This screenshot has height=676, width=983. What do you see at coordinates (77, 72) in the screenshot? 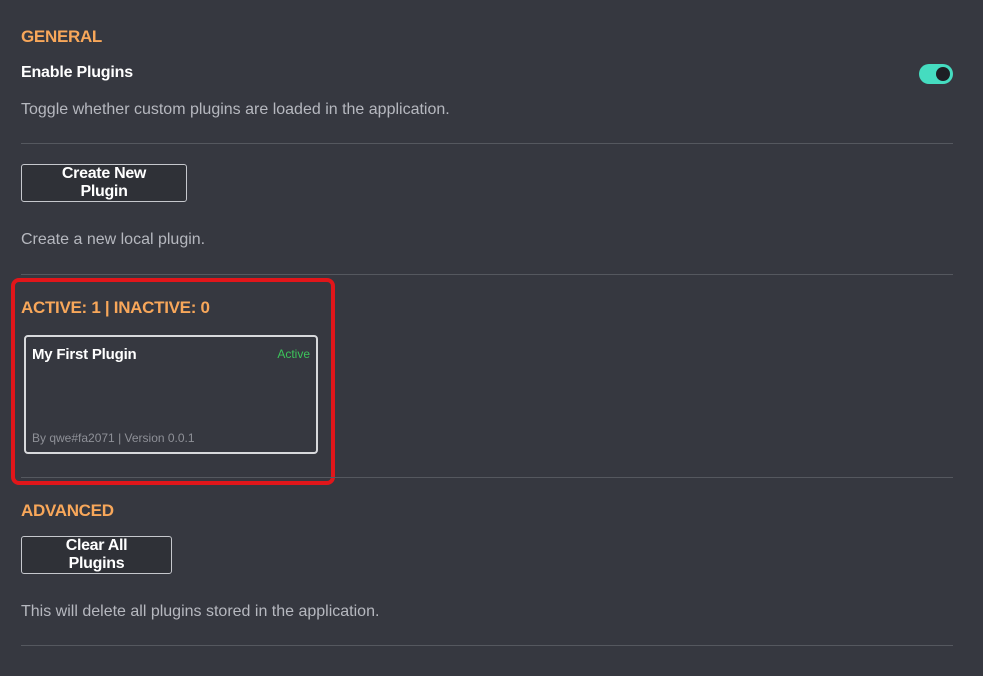
I see `enable-plugins-label: Enable Plugins` at bounding box center [77, 72].